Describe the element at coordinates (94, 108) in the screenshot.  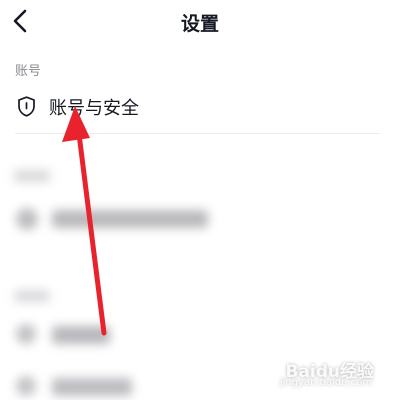
I see `account-security-label: 账号与安全` at that location.